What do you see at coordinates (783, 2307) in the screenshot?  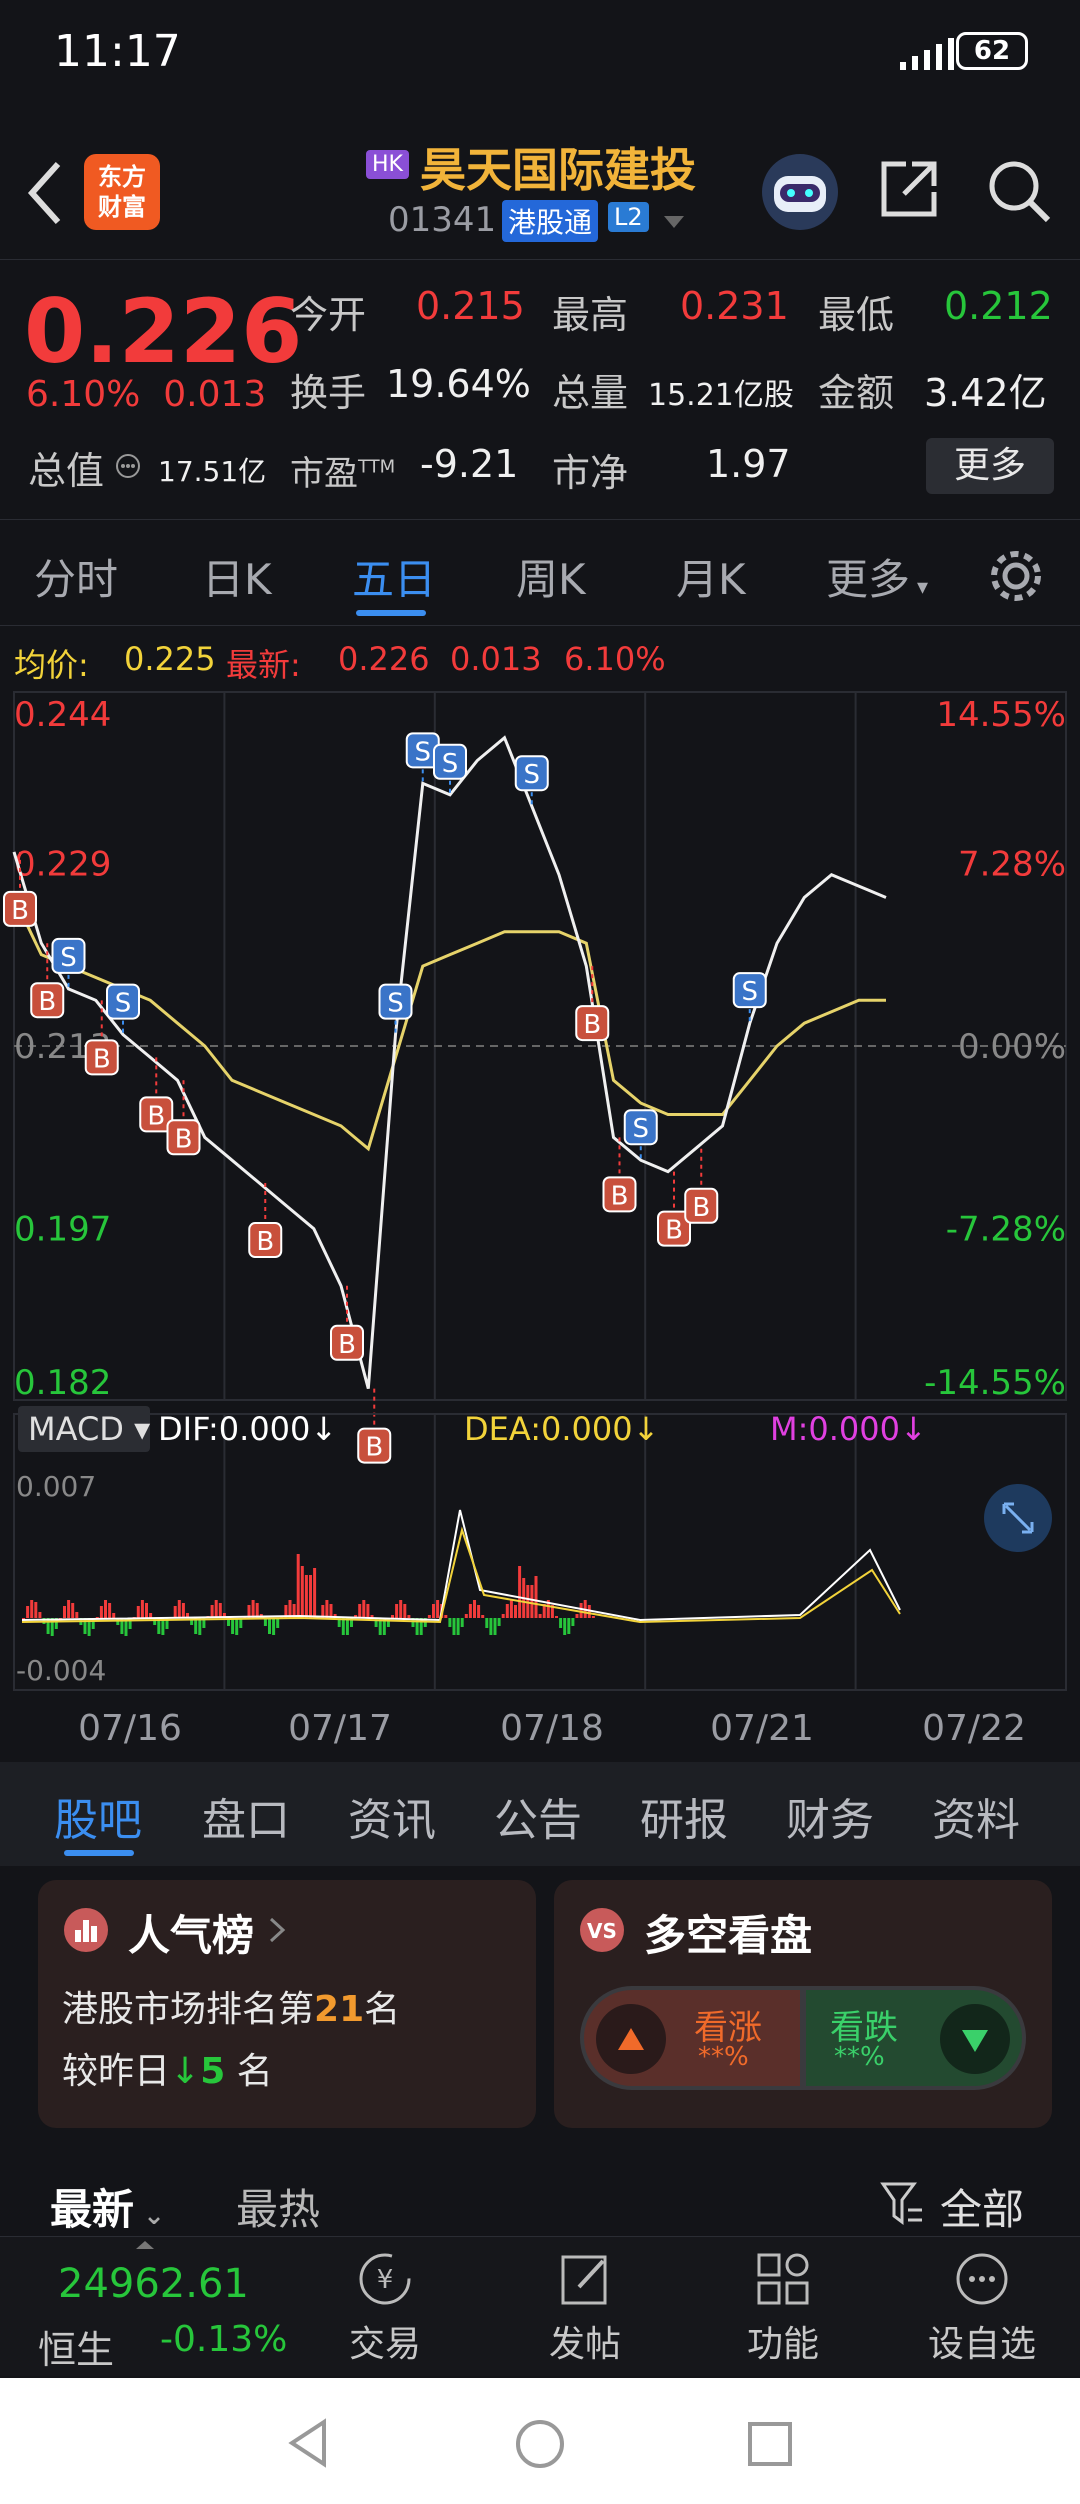 I see `function-button: 功能` at bounding box center [783, 2307].